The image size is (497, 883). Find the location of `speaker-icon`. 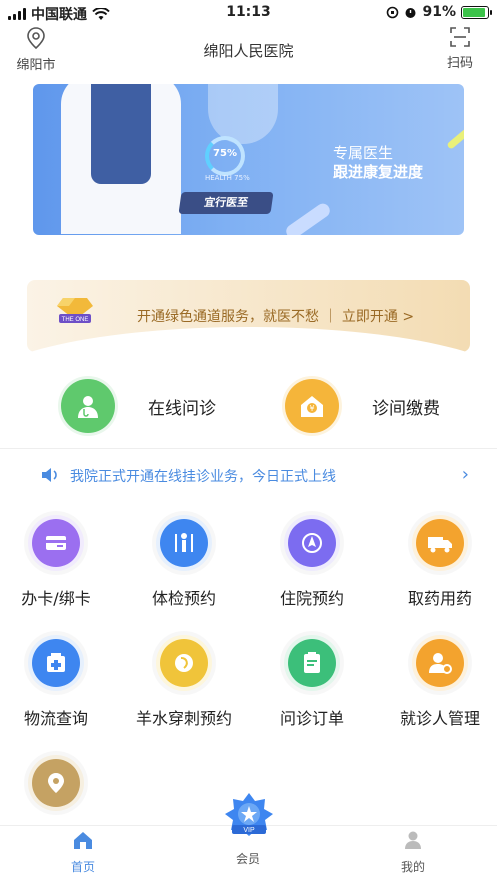

speaker-icon is located at coordinates (49, 475).